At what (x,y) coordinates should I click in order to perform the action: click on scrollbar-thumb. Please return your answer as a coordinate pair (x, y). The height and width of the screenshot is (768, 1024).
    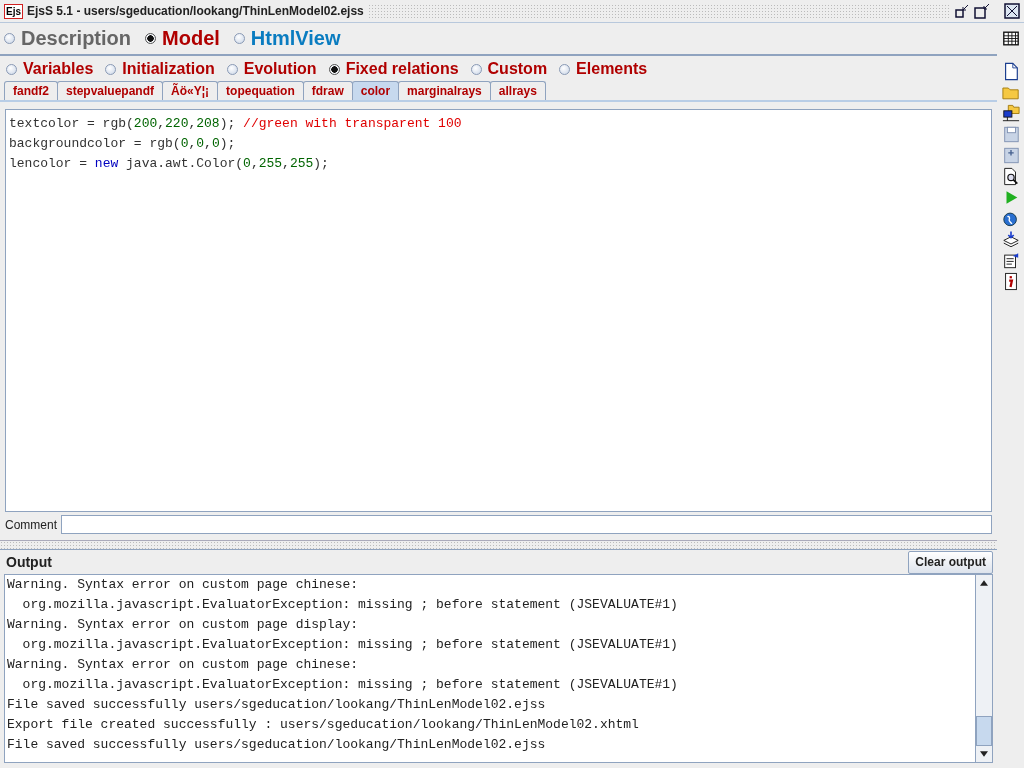
    Looking at the image, I should click on (984, 731).